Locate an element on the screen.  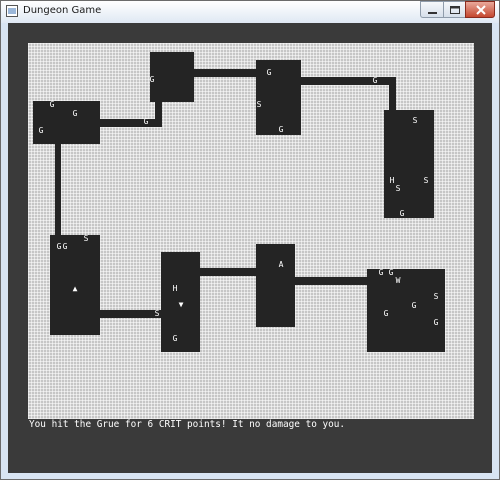
close-icon is located at coordinates (481, 10).